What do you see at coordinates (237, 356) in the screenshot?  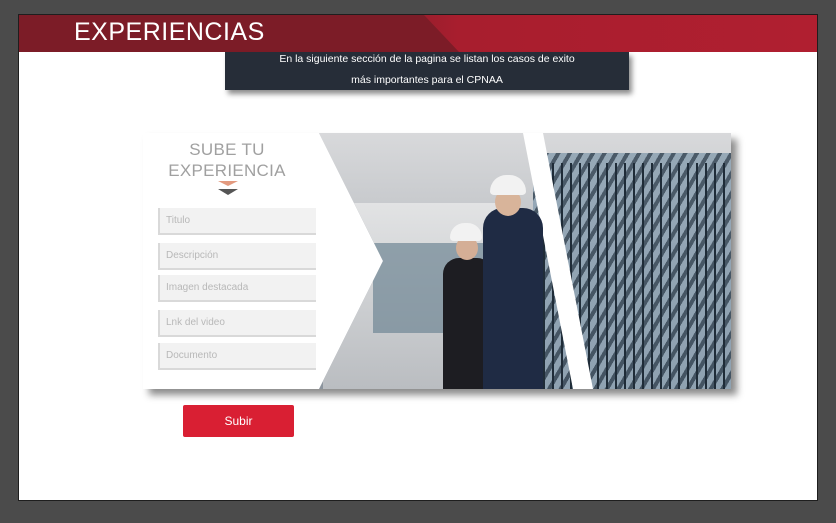 I see `document-field` at bounding box center [237, 356].